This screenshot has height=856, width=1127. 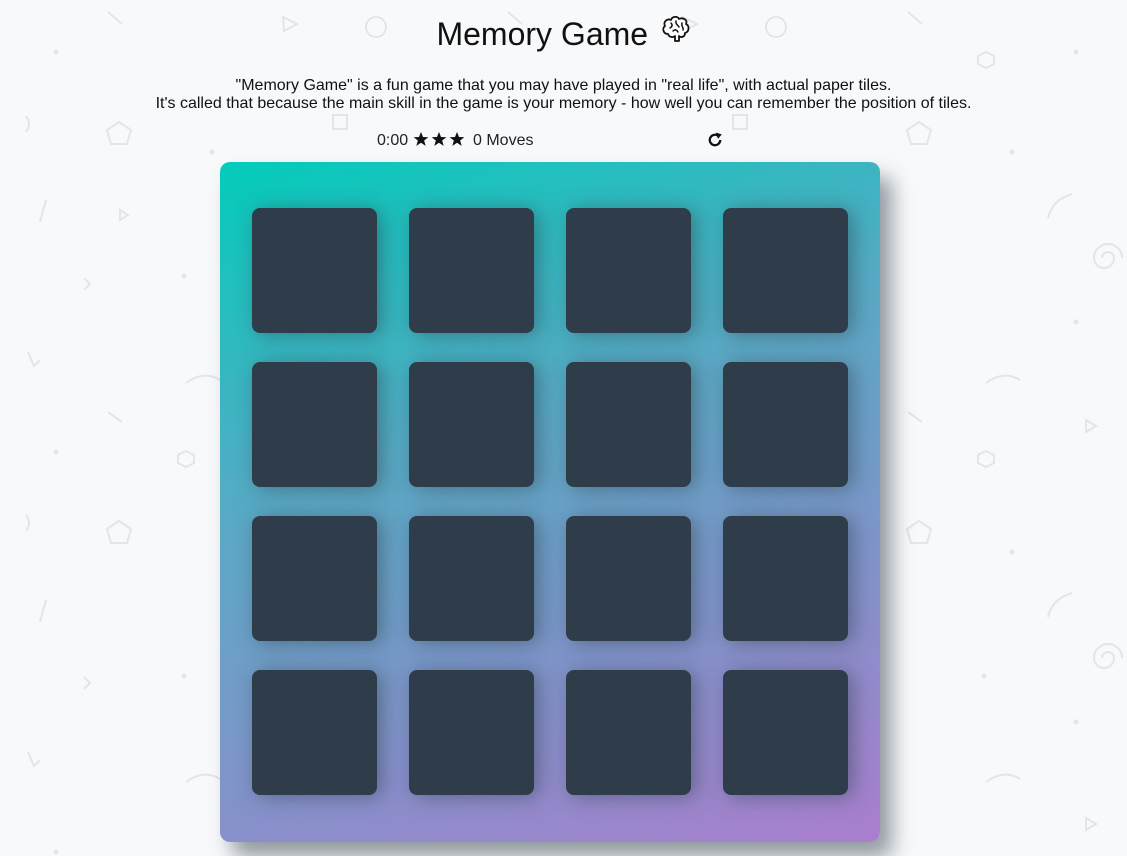 I want to click on timer: 0:00, so click(x=393, y=140).